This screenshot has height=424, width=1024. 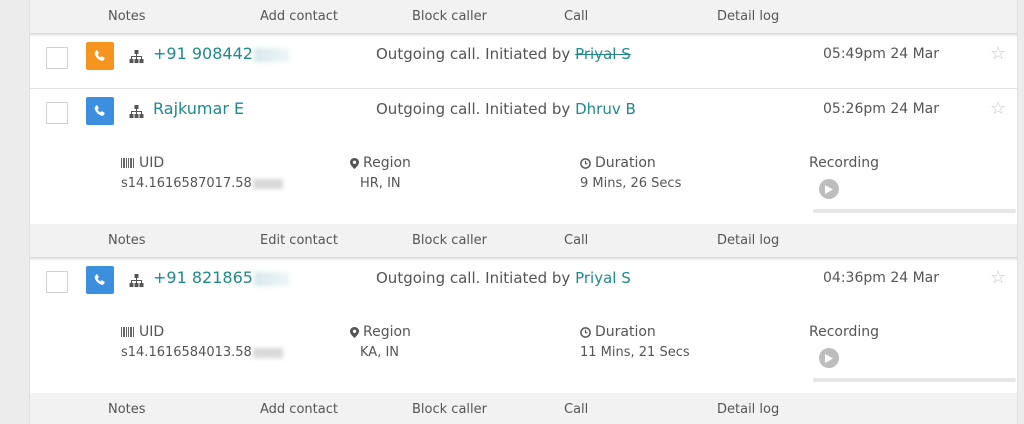 I want to click on call-description: Outgoing call. Initiated by Dhruv B, so click(x=506, y=109).